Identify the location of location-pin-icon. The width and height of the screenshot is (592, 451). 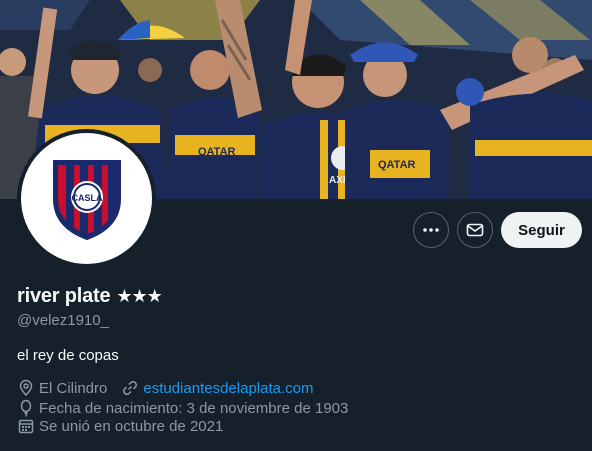
(26, 388).